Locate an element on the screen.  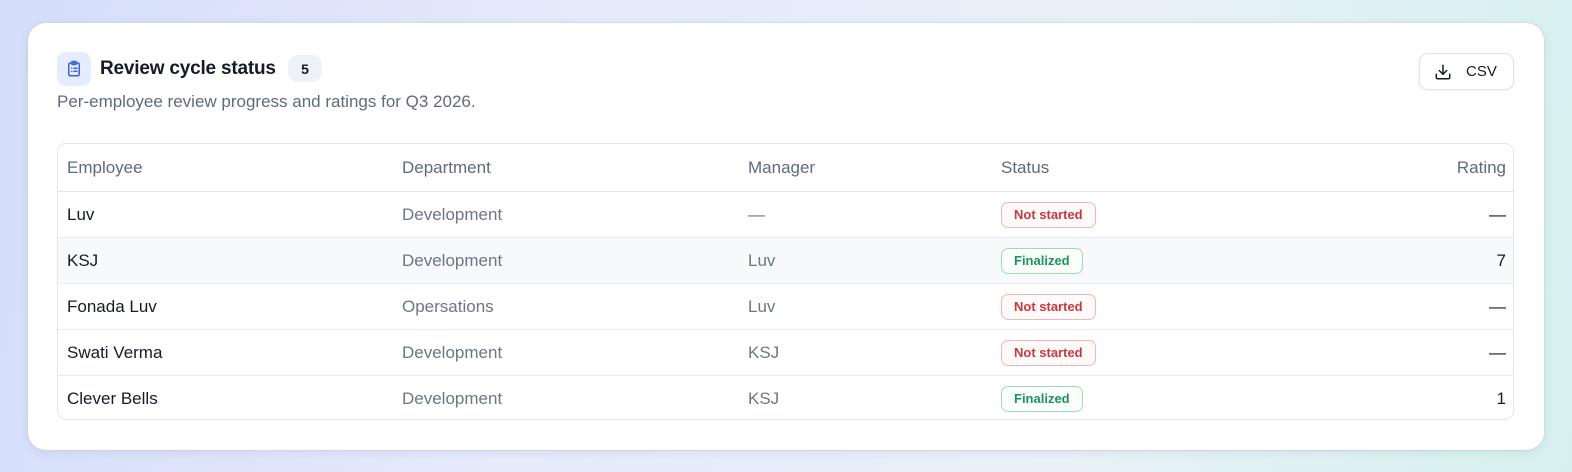
column-header-department: Department is located at coordinates (566, 168).